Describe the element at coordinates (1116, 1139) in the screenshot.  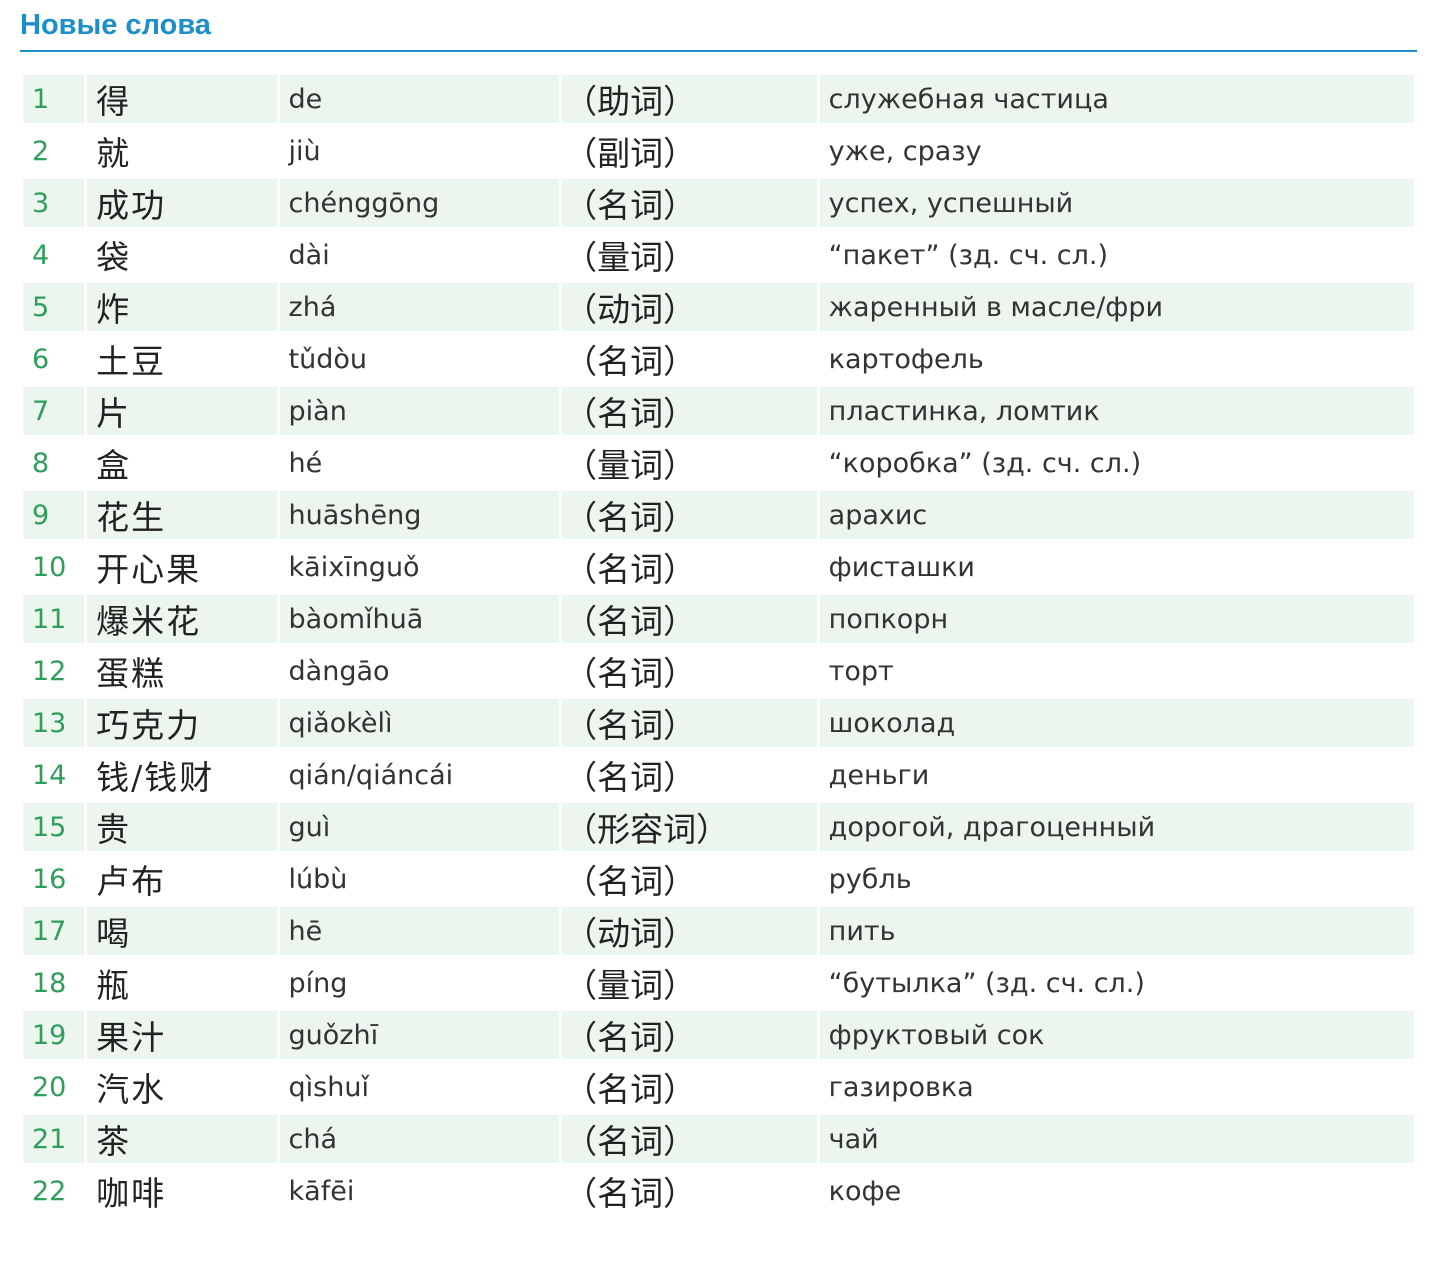
I see `word-translation: чай` at that location.